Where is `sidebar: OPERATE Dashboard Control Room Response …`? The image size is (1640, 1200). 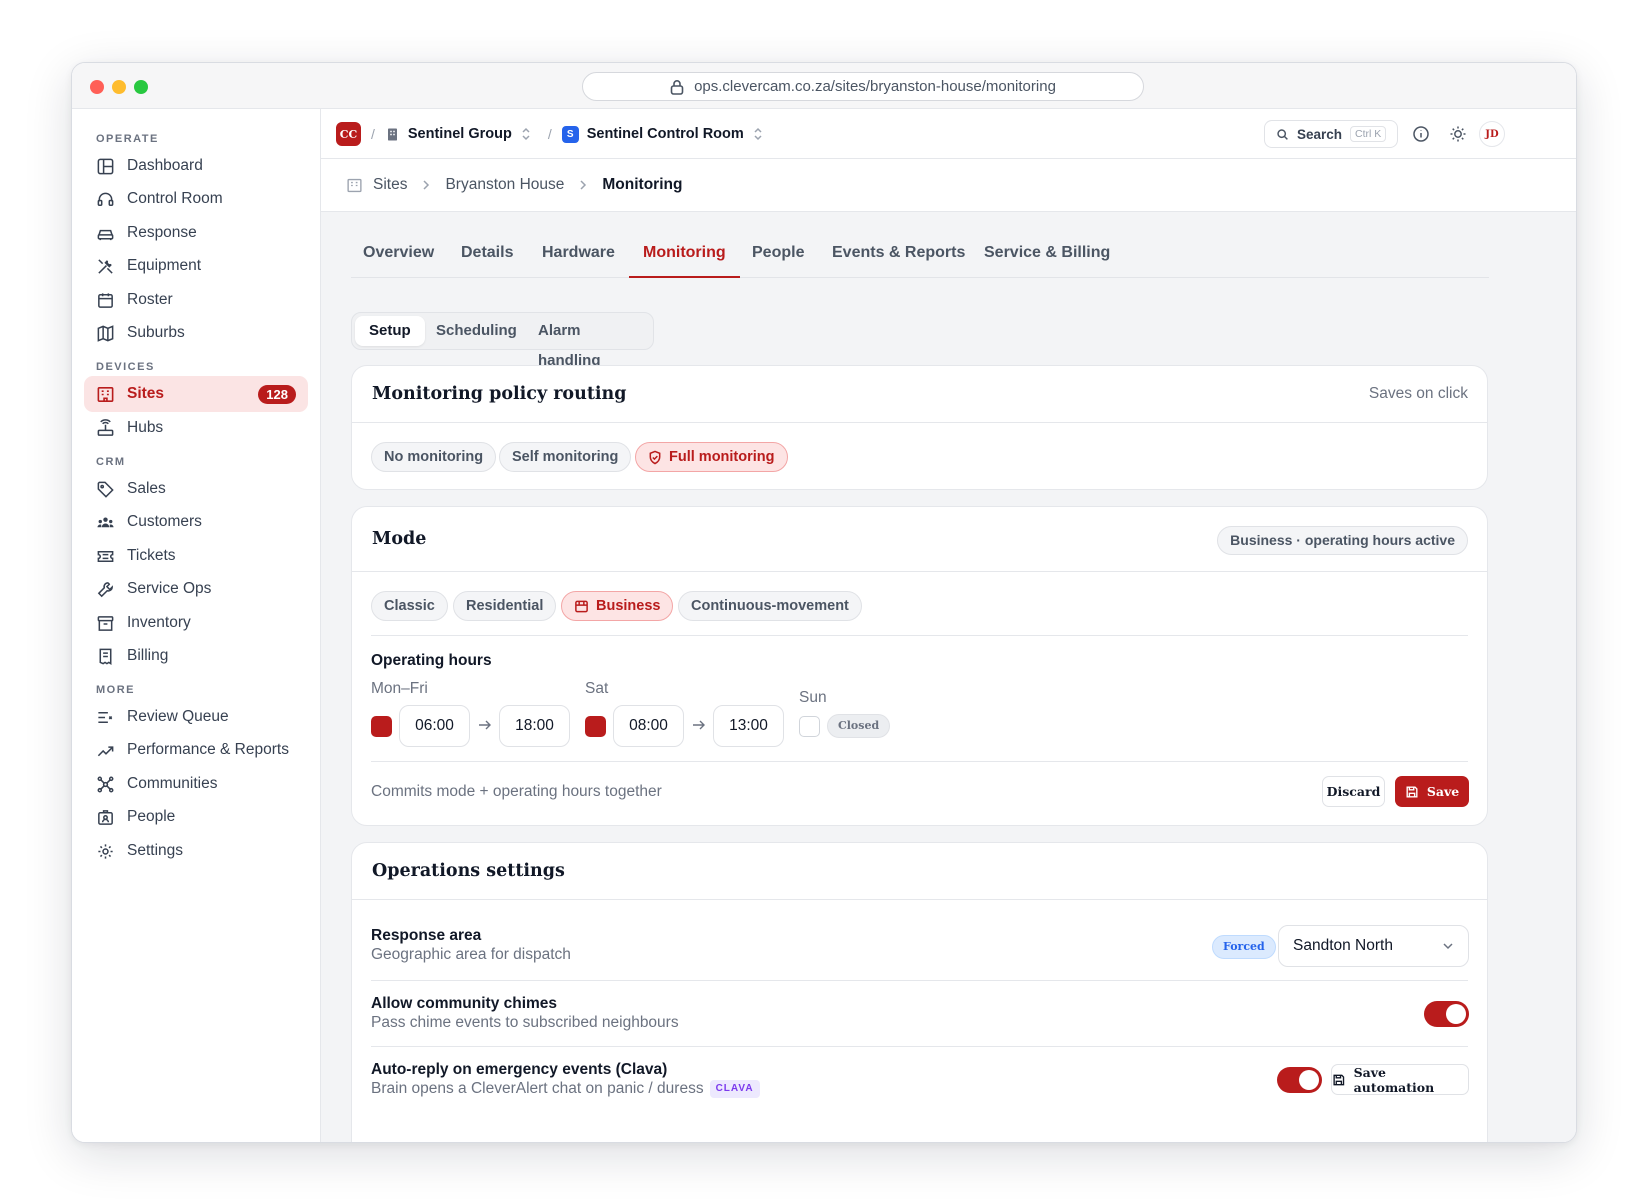 sidebar: OPERATE Dashboard Control Room Response … is located at coordinates (196, 625).